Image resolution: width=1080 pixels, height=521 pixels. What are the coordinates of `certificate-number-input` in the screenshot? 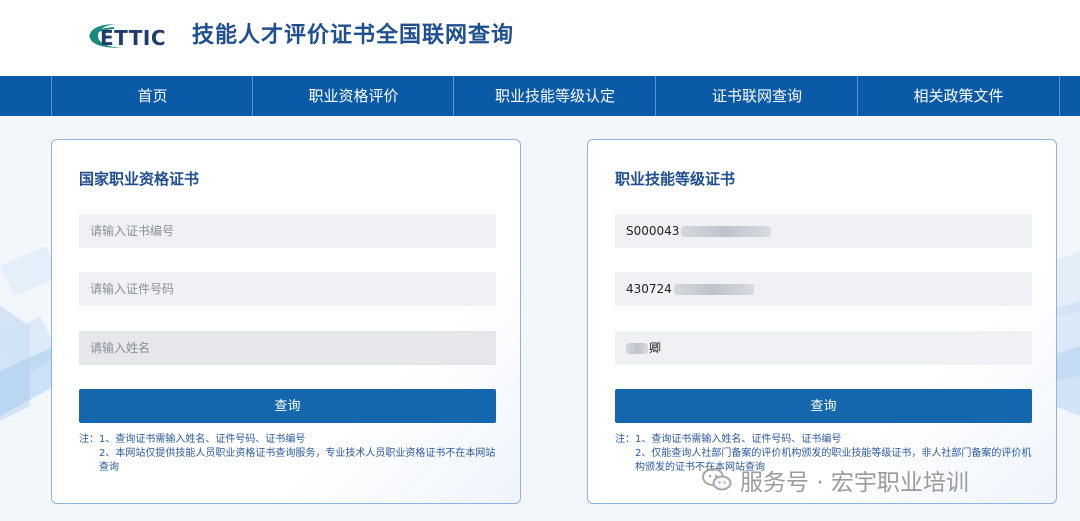 It's located at (287, 231).